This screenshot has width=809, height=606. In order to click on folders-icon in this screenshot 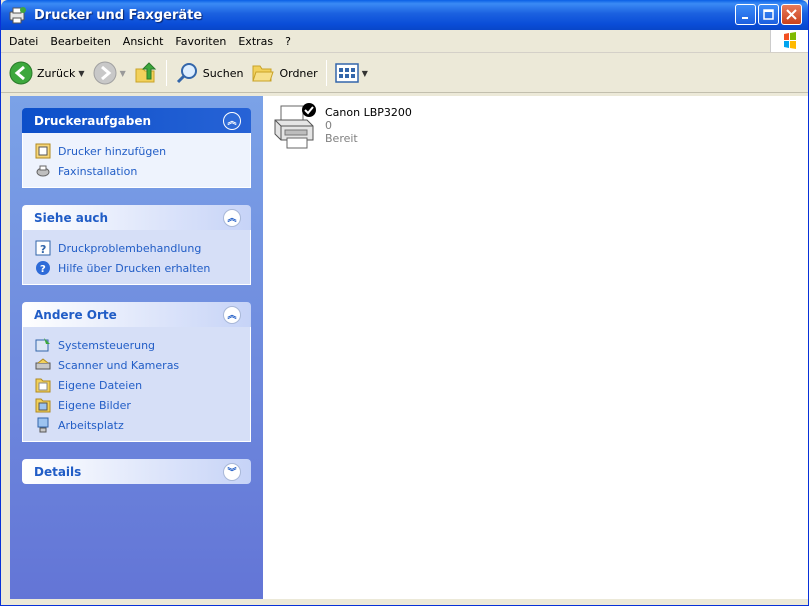, I will do `click(263, 73)`.